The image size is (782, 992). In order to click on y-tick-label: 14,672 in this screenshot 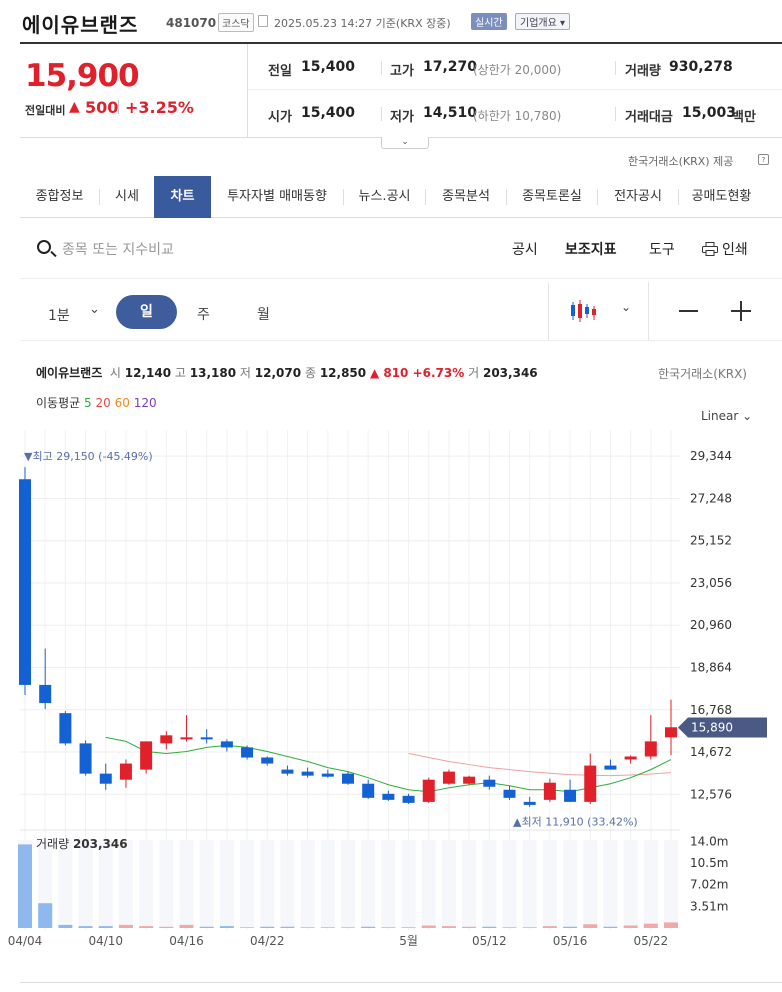, I will do `click(711, 752)`.